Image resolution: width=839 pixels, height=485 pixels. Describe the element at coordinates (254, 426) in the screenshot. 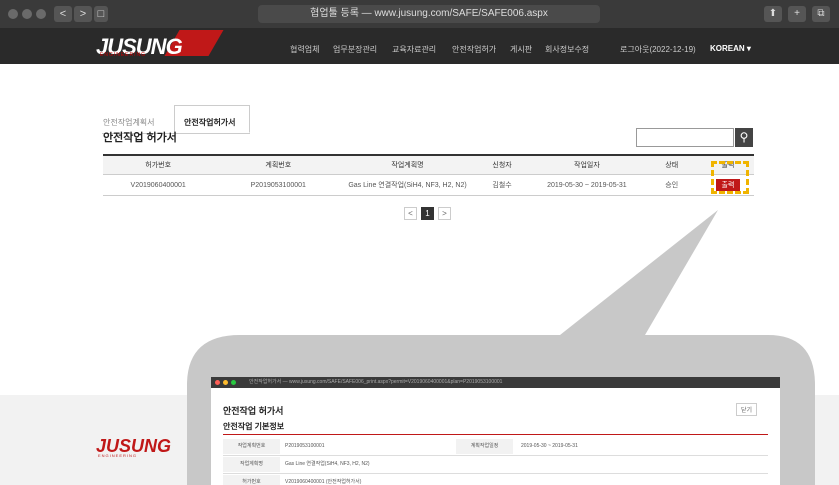

I see `popup-subtitle: 안전작업 기본정보` at that location.